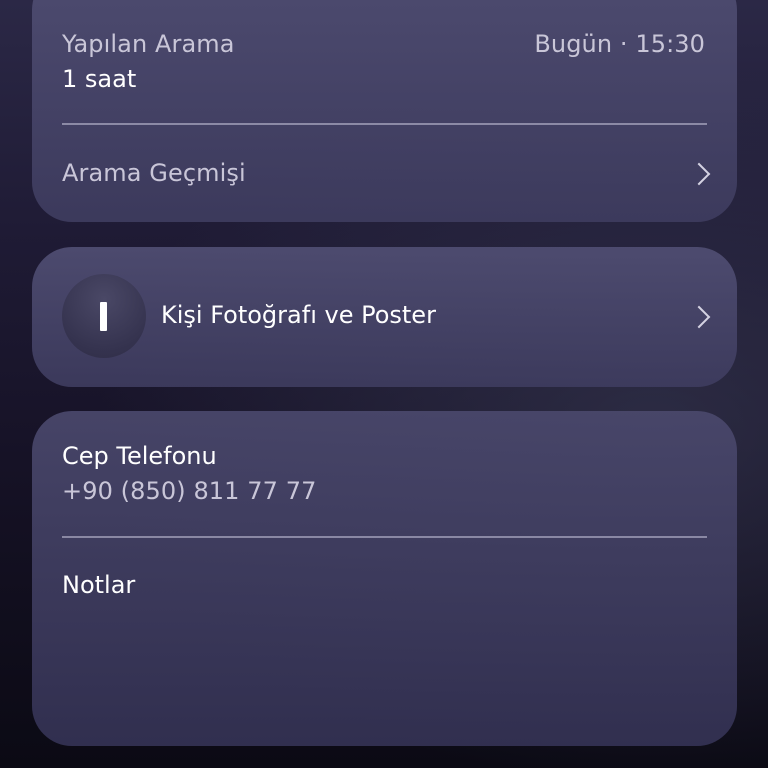 Image resolution: width=768 pixels, height=768 pixels. Describe the element at coordinates (384, 491) in the screenshot. I see `phone-number: +90 (850) 811 77 77` at that location.